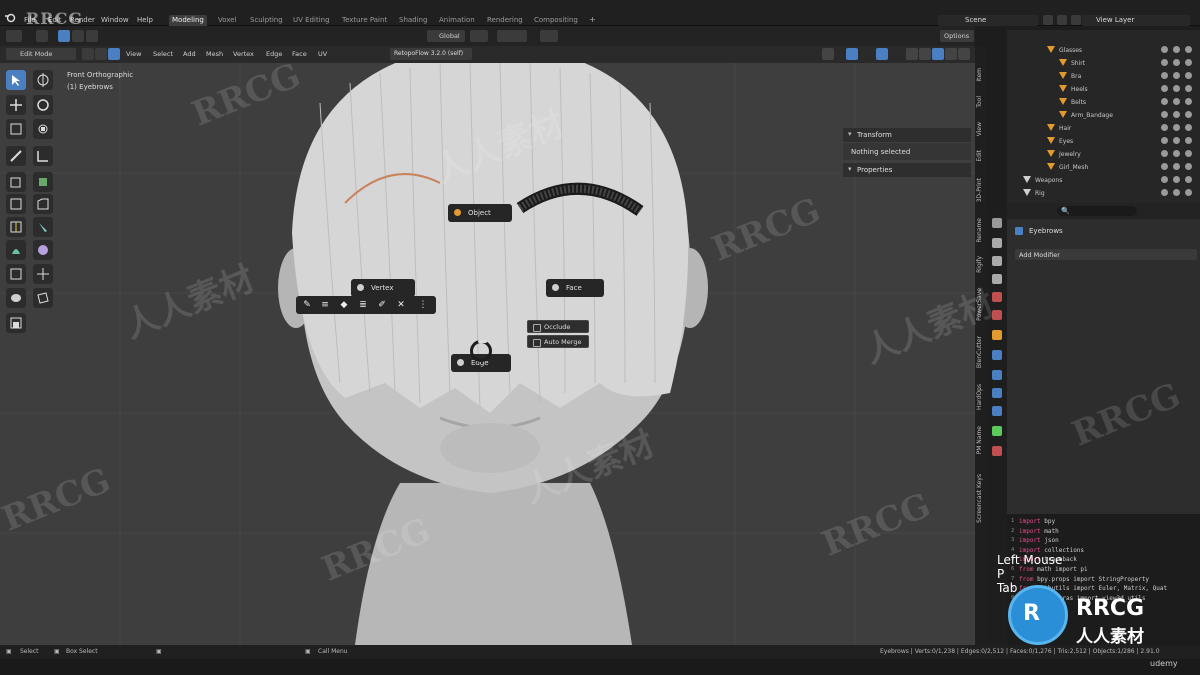 This screenshot has height=675, width=1200. I want to click on menu-uv: UV, so click(322, 54).